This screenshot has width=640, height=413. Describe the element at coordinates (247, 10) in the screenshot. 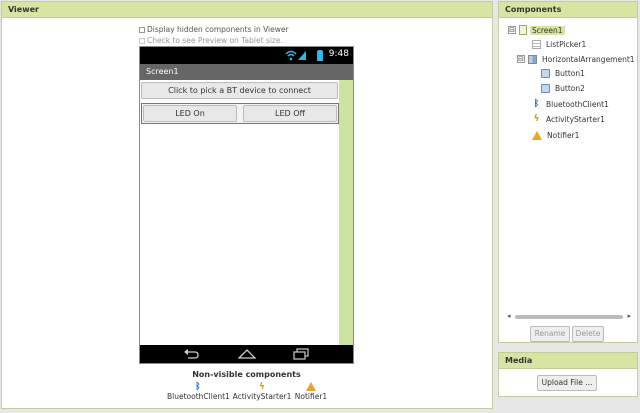

I see `viewer-title: Viewer` at that location.